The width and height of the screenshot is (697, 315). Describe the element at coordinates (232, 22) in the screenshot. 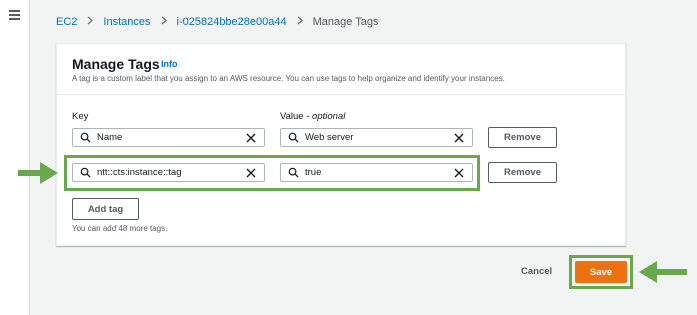

I see `breadcrumb-instance-id: i-025824bbe28e00a44` at that location.